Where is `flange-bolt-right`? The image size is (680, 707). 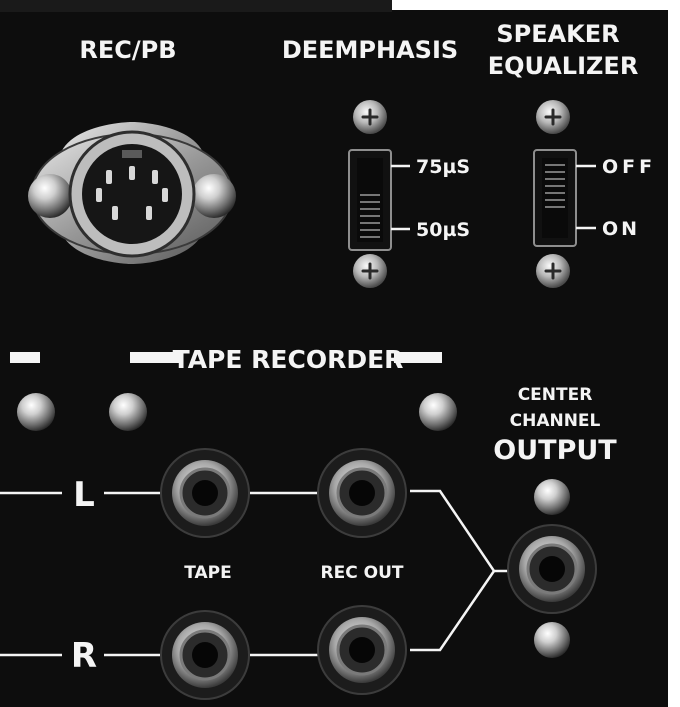
flange-bolt-right is located at coordinates (214, 196).